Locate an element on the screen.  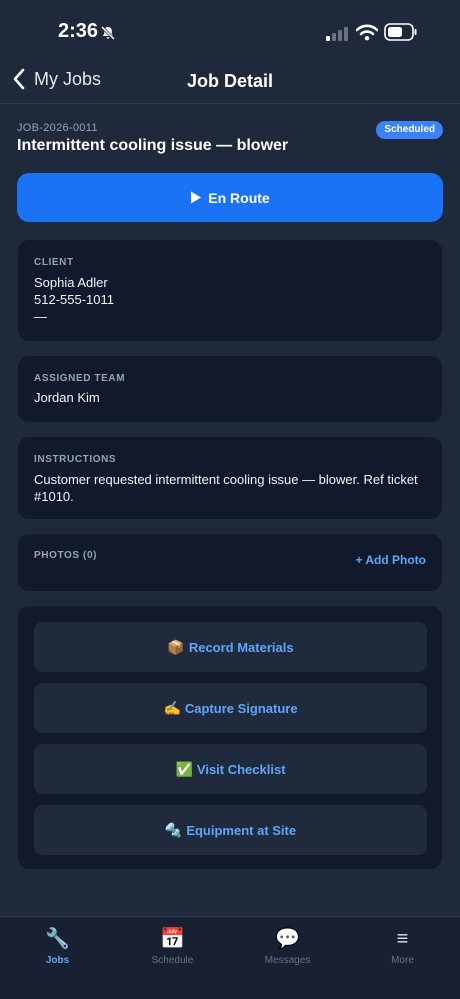
en-route-button: En Route is located at coordinates (230, 197).